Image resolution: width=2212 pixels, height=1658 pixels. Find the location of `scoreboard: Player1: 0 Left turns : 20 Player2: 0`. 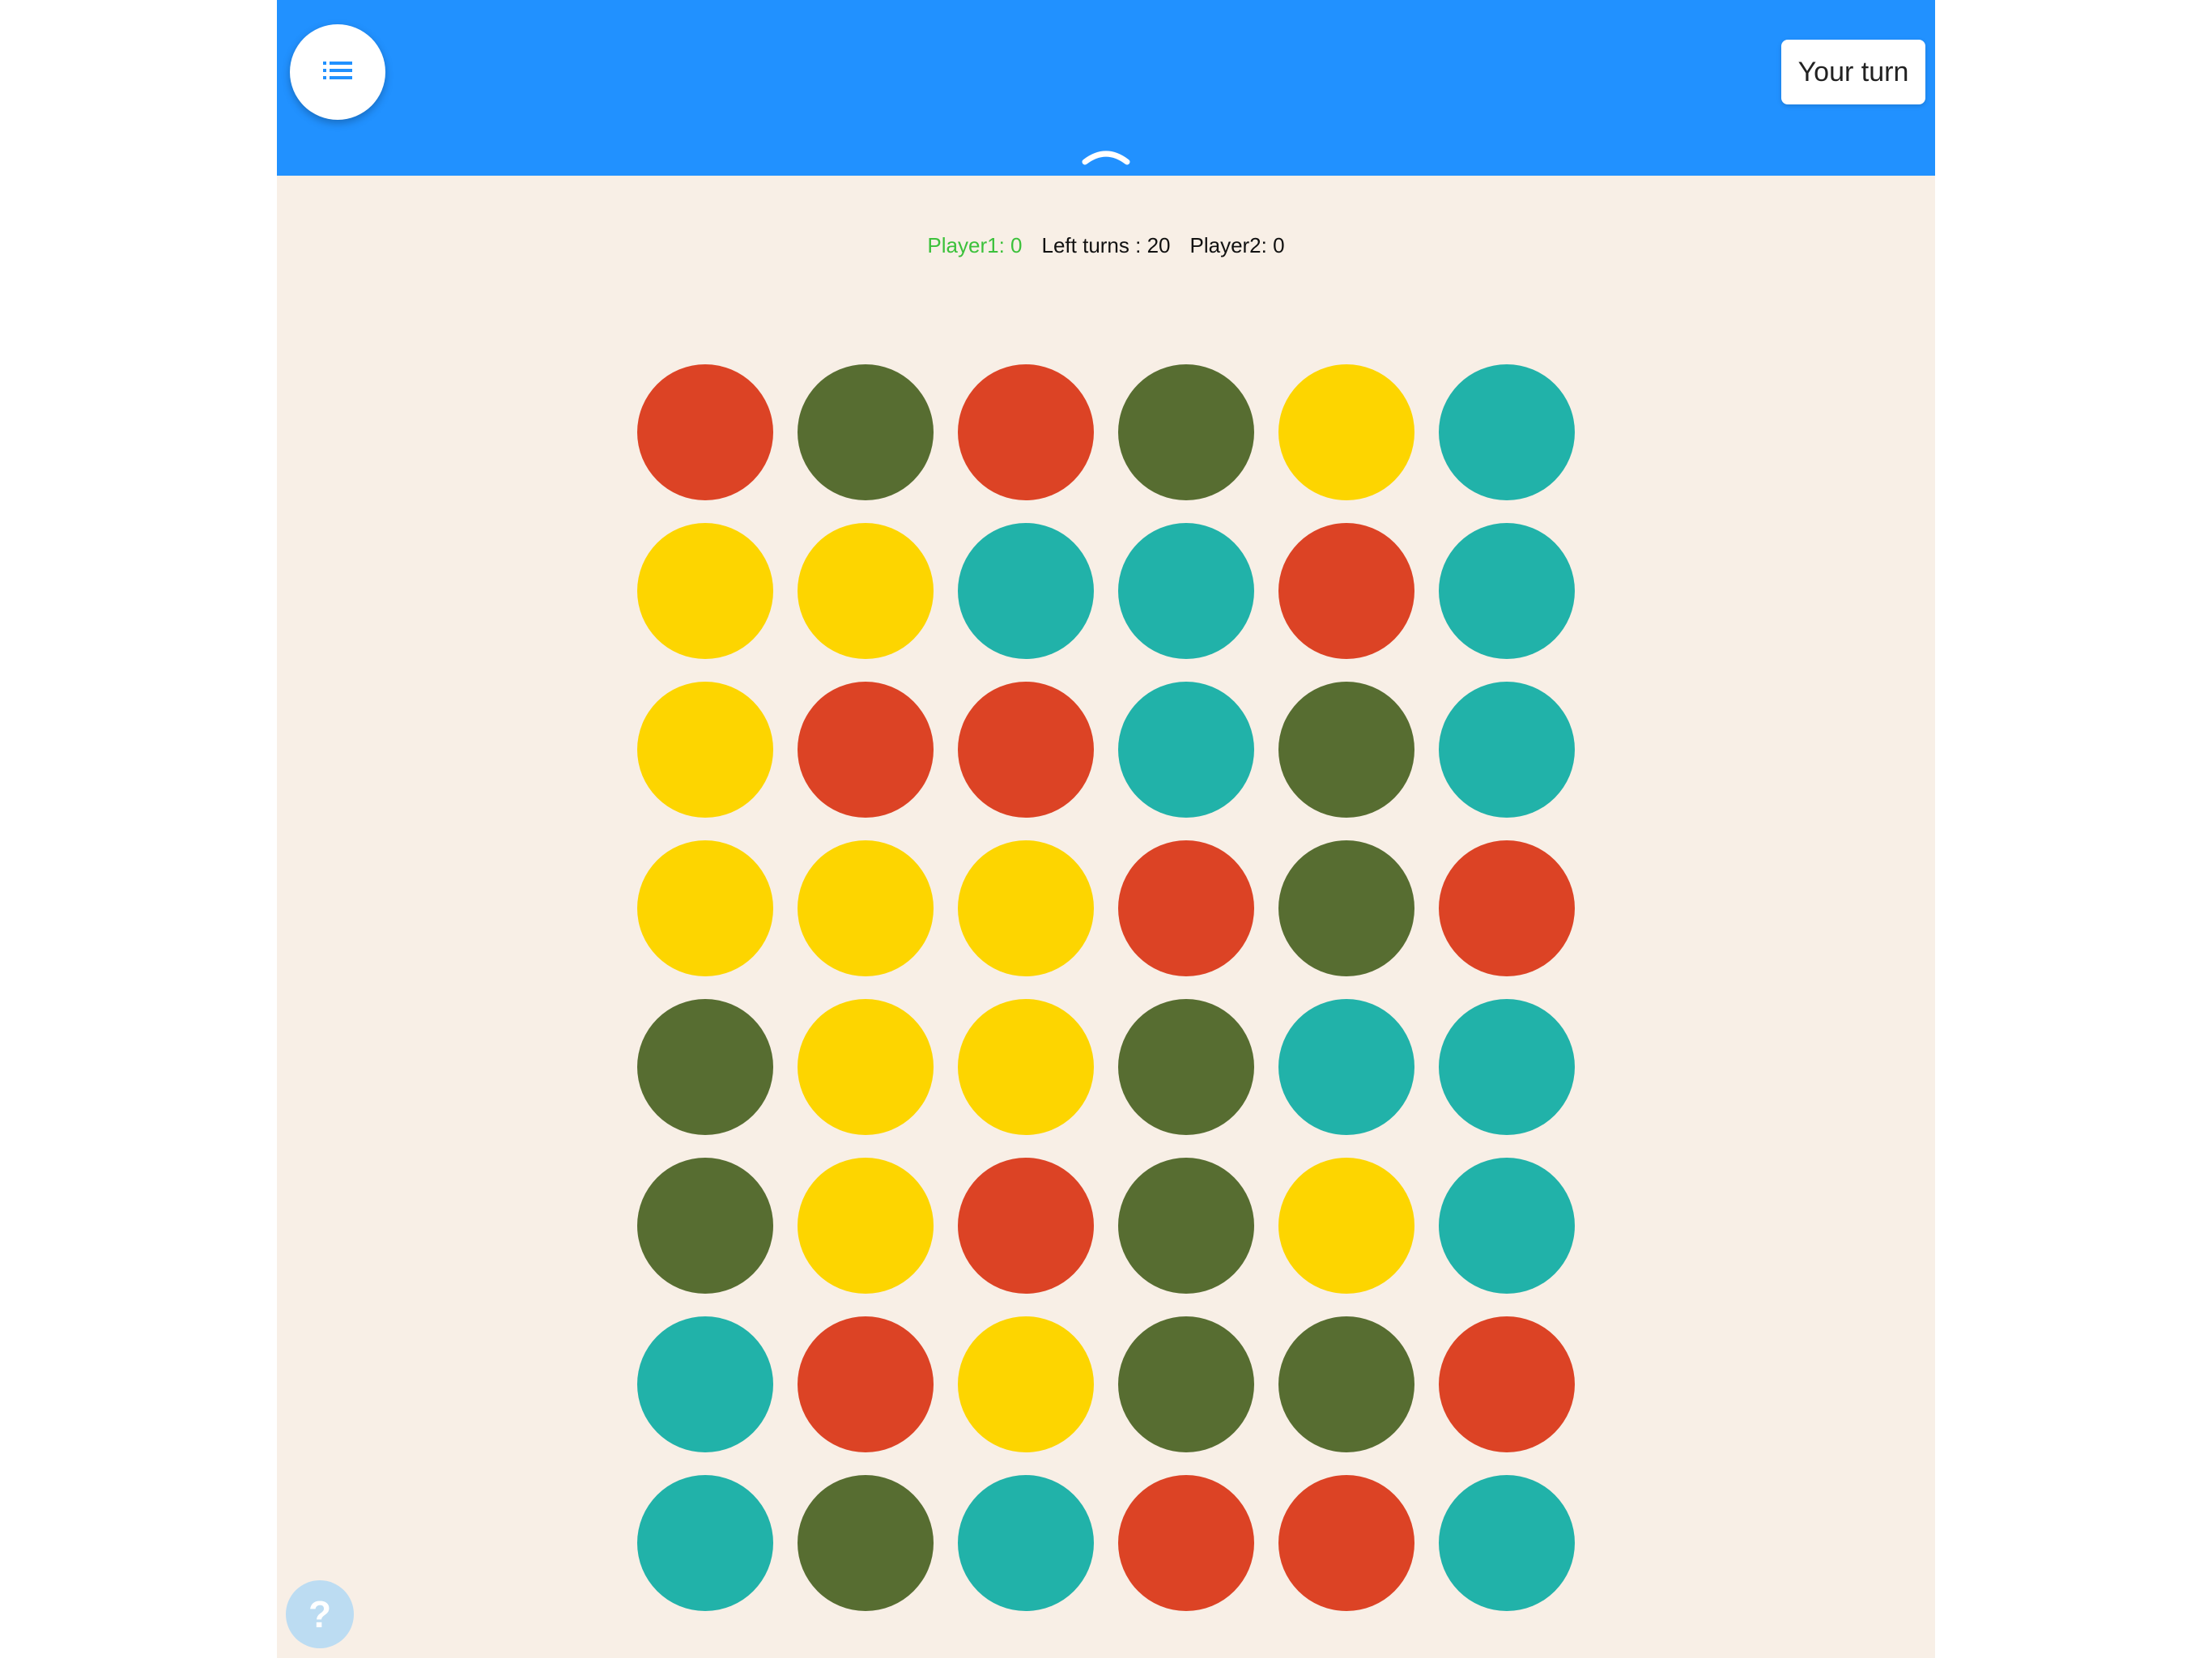

scoreboard: Player1: 0 Left turns : 20 Player2: 0 is located at coordinates (1106, 245).